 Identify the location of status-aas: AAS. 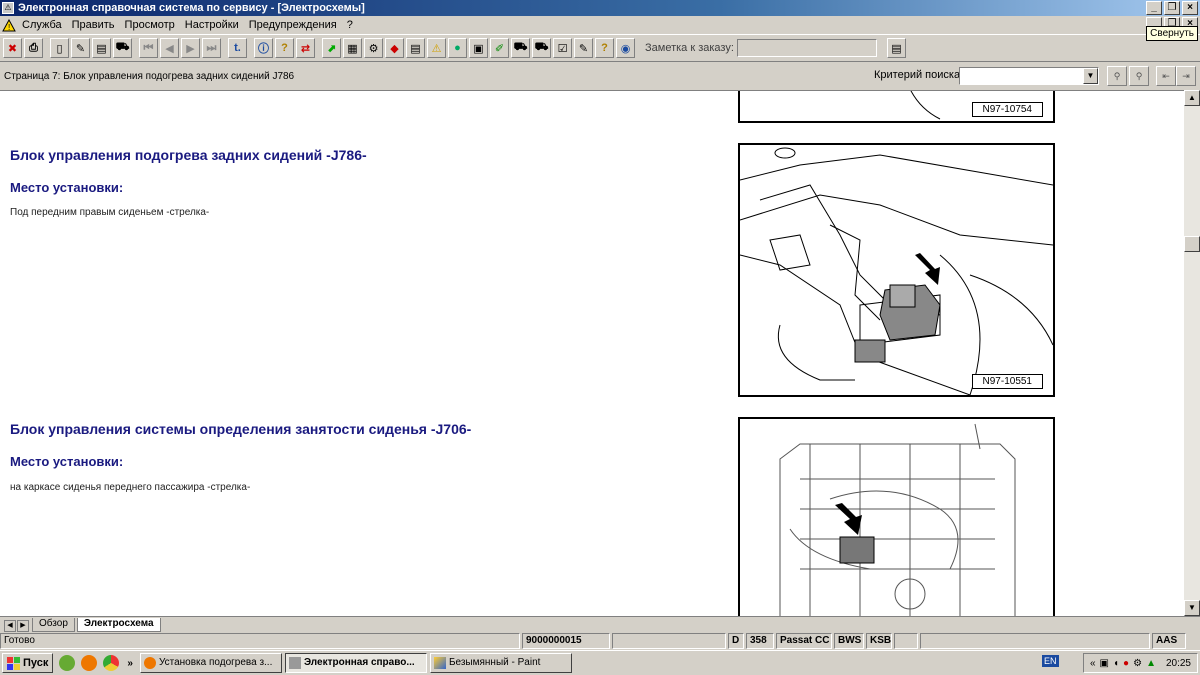
(1169, 641).